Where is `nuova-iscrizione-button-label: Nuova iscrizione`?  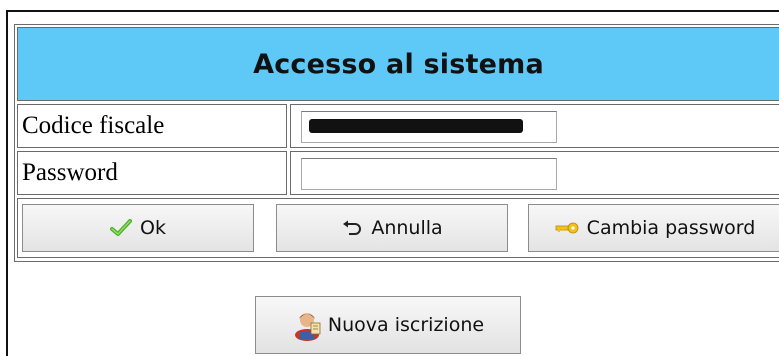
nuova-iscrizione-button-label: Nuova iscrizione is located at coordinates (406, 325).